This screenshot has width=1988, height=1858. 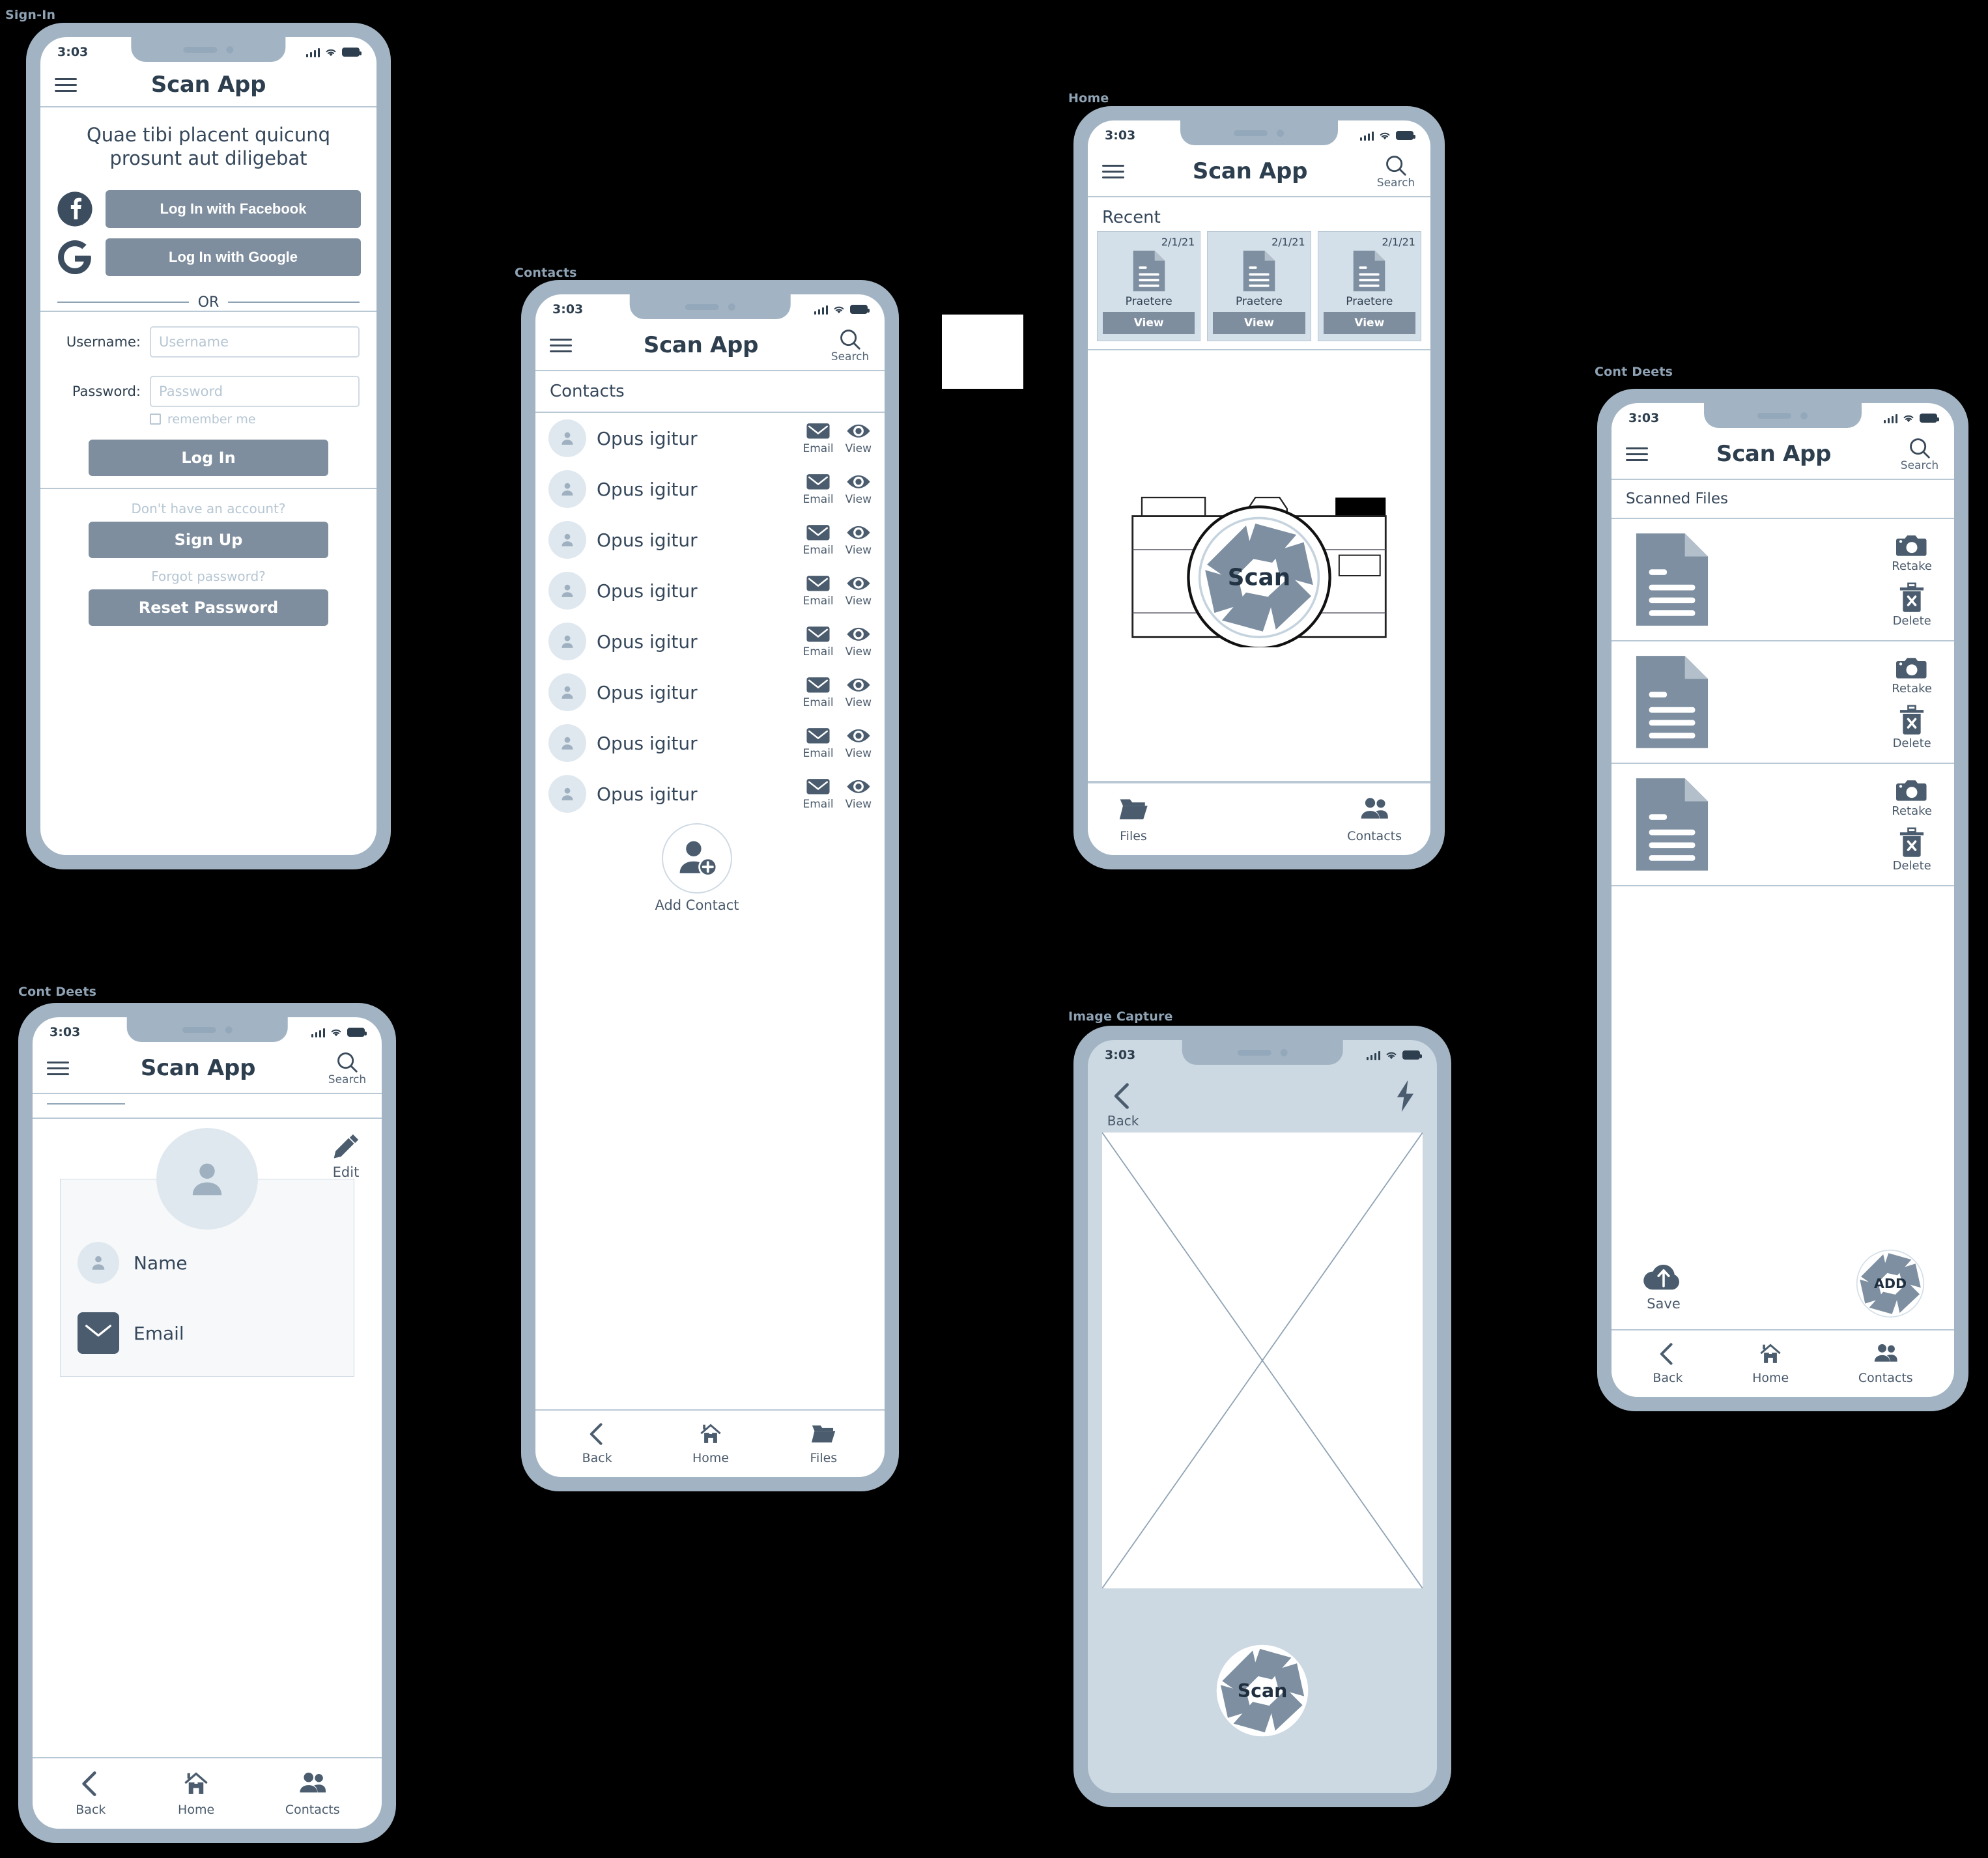 I want to click on home-icon, so click(x=196, y=1783).